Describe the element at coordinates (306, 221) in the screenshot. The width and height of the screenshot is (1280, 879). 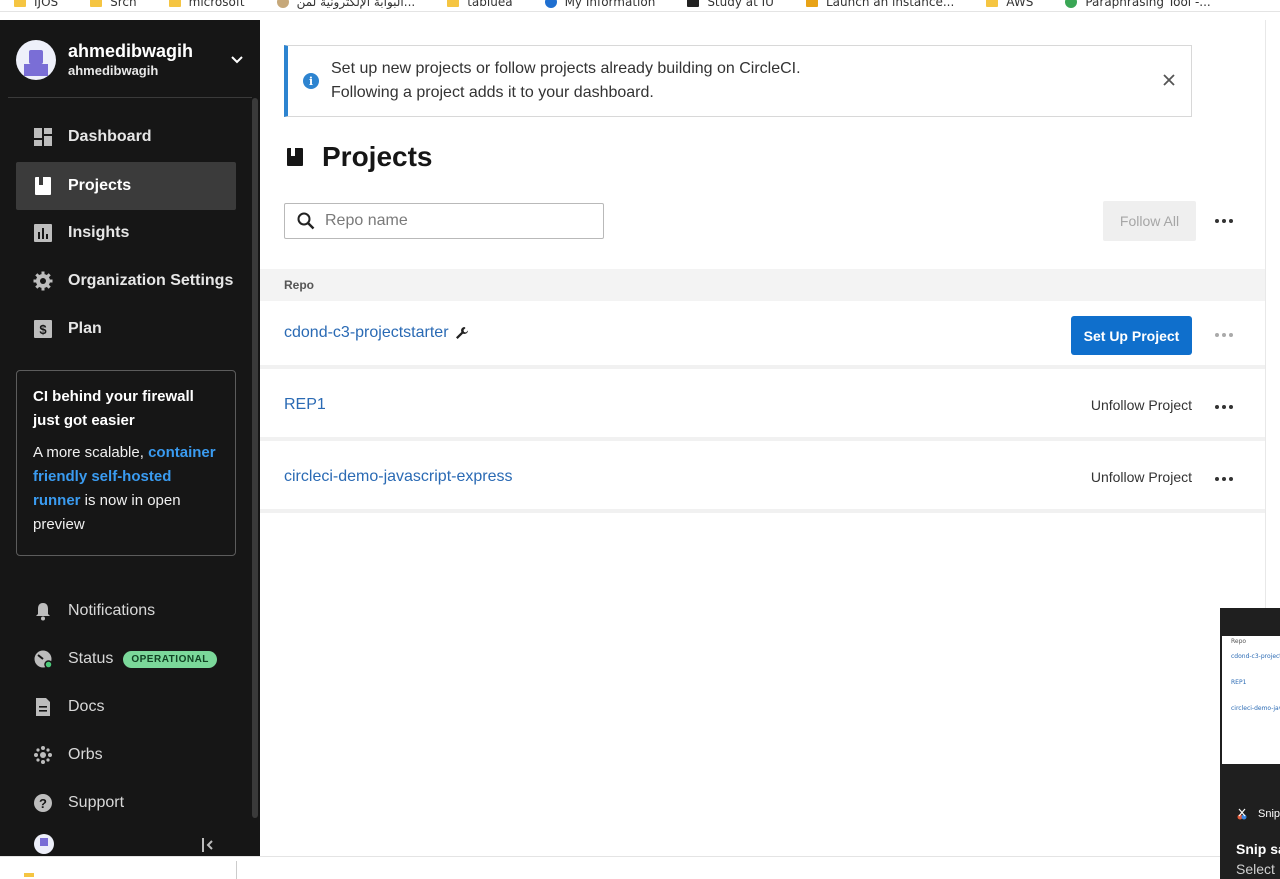
I see `search-icon` at that location.